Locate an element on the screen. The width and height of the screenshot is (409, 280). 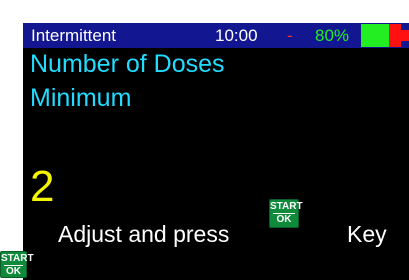
start-ok-key-icon: START OK is located at coordinates (286, 213).